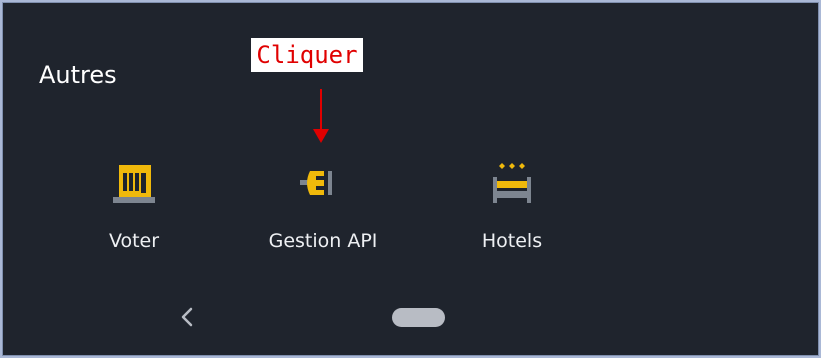  What do you see at coordinates (418, 317) in the screenshot?
I see `home-pill-icon` at bounding box center [418, 317].